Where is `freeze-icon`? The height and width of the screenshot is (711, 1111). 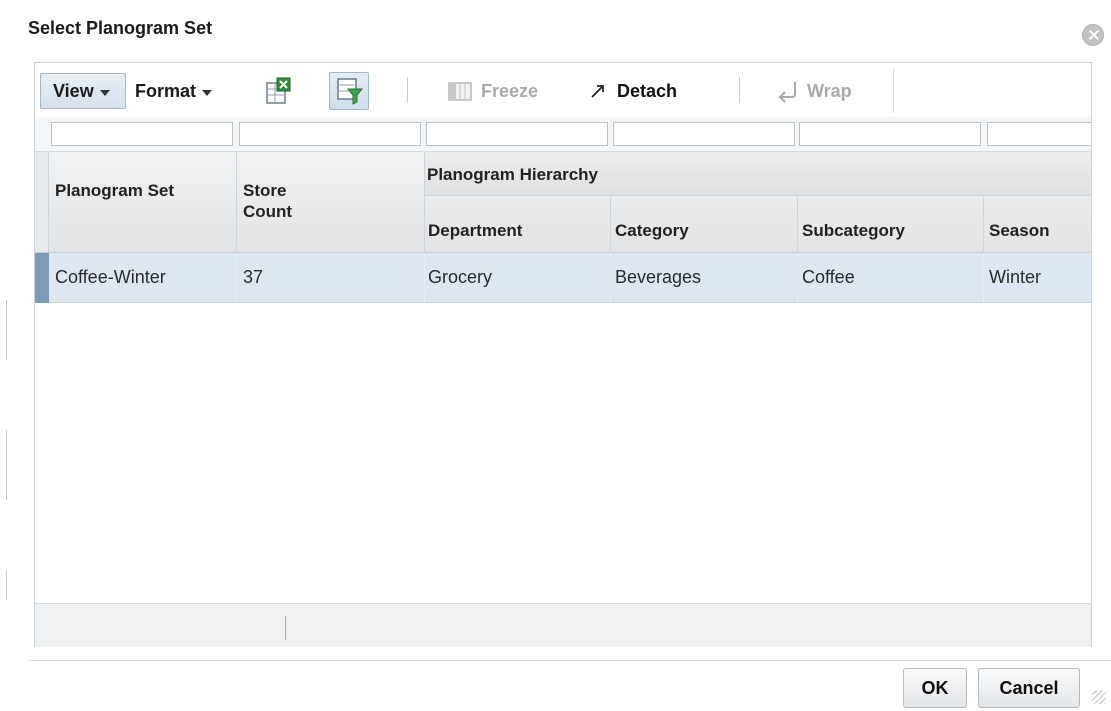
freeze-icon is located at coordinates (460, 91).